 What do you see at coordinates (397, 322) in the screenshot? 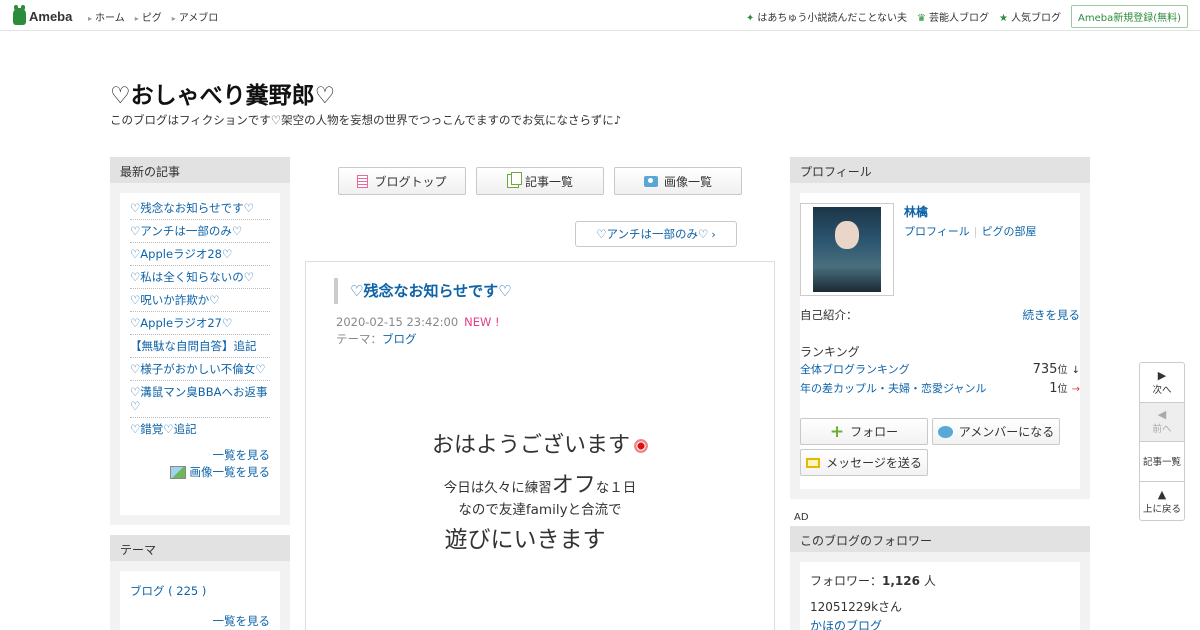
I see `article-date: 2020-02-15 23:42:00` at bounding box center [397, 322].